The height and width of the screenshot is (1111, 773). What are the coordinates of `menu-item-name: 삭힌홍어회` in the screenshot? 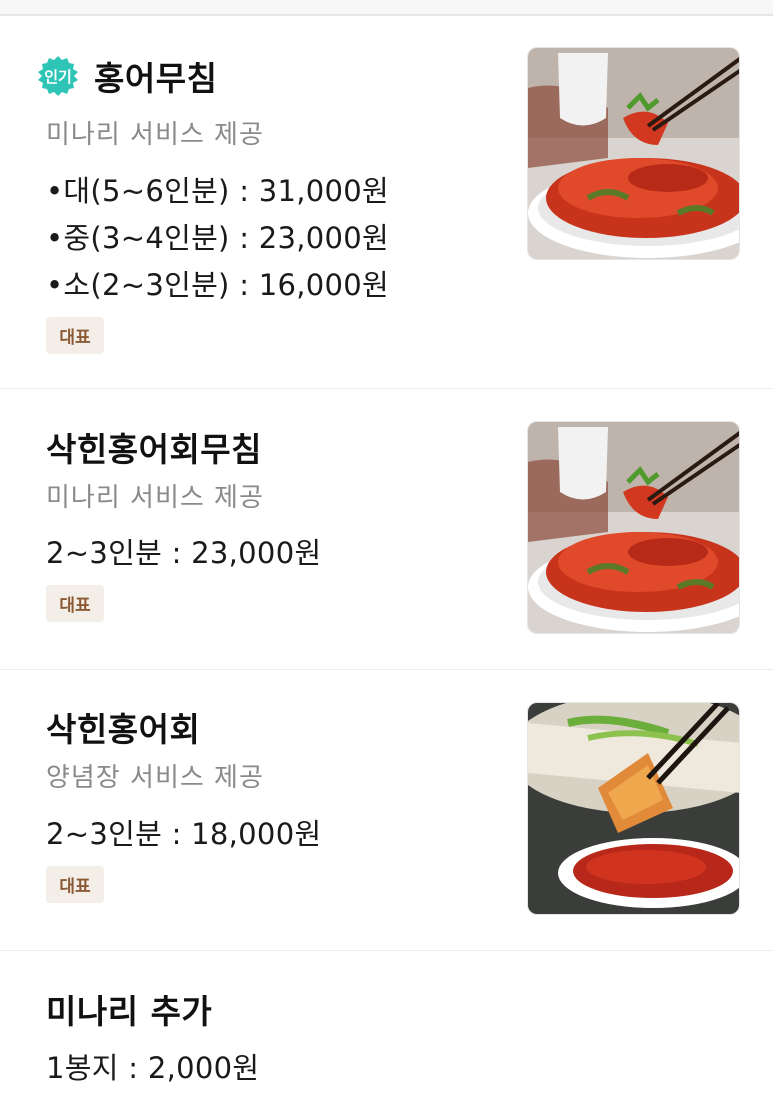 It's located at (123, 729).